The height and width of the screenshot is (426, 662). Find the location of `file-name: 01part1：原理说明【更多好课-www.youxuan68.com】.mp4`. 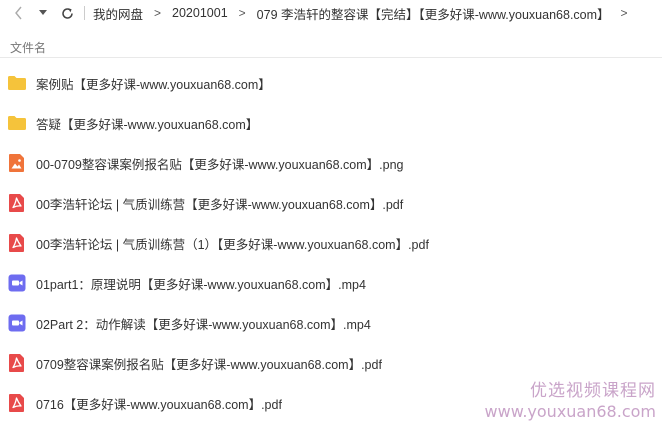

file-name: 01part1：原理说明【更多好课-www.youxuan68.com】.mp4 is located at coordinates (201, 283).